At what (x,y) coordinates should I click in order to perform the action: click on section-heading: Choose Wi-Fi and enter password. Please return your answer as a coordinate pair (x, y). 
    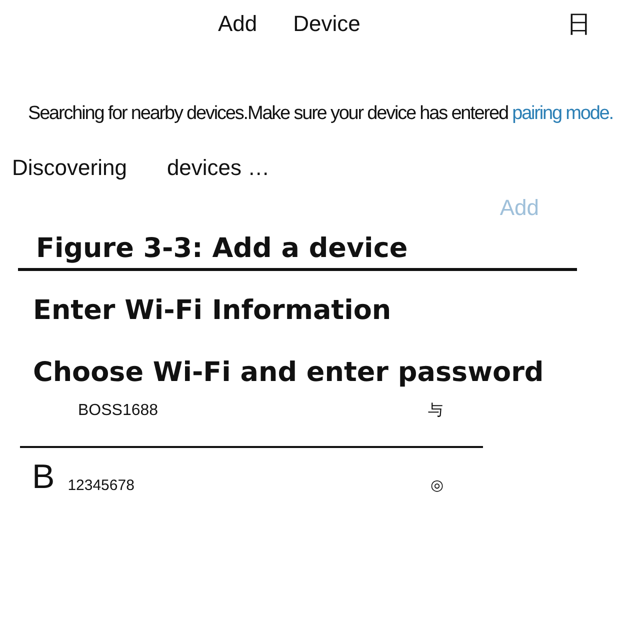
    Looking at the image, I should click on (289, 373).